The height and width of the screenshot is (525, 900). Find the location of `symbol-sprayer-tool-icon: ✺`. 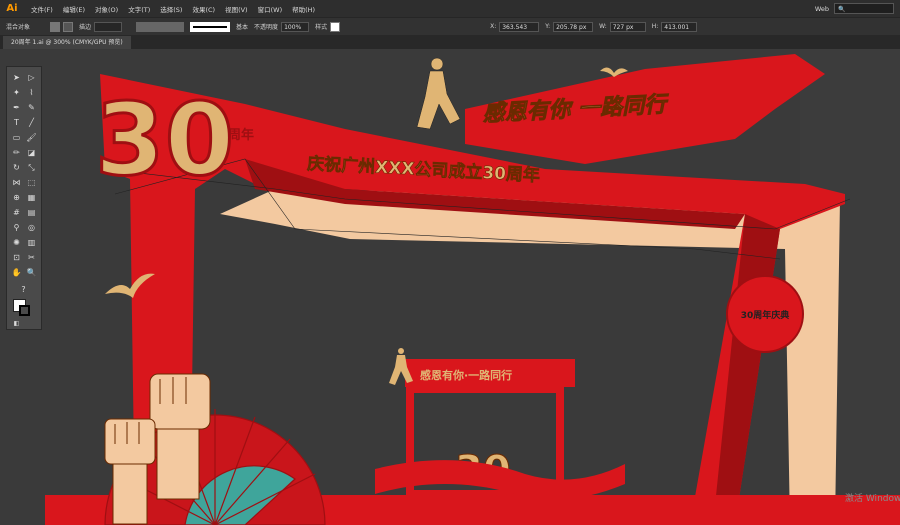

symbol-sprayer-tool-icon: ✺ is located at coordinates (16, 242).